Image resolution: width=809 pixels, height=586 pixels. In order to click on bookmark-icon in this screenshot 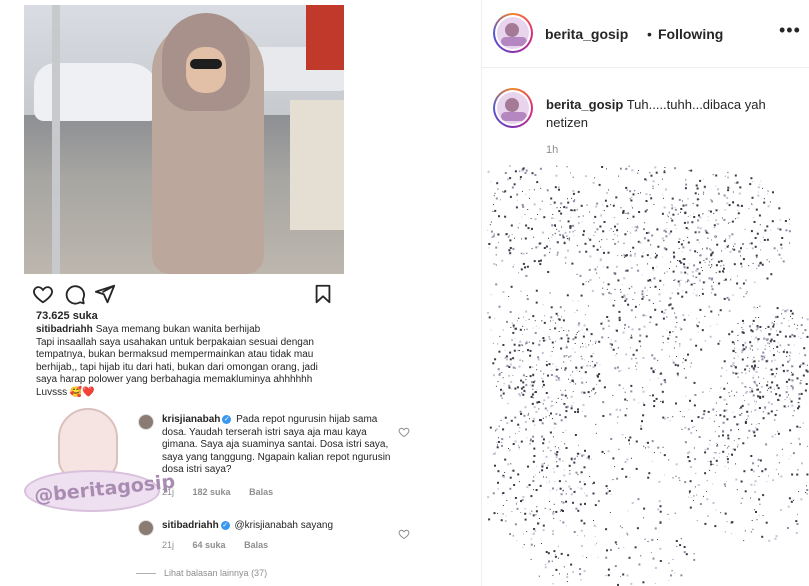, I will do `click(323, 294)`.